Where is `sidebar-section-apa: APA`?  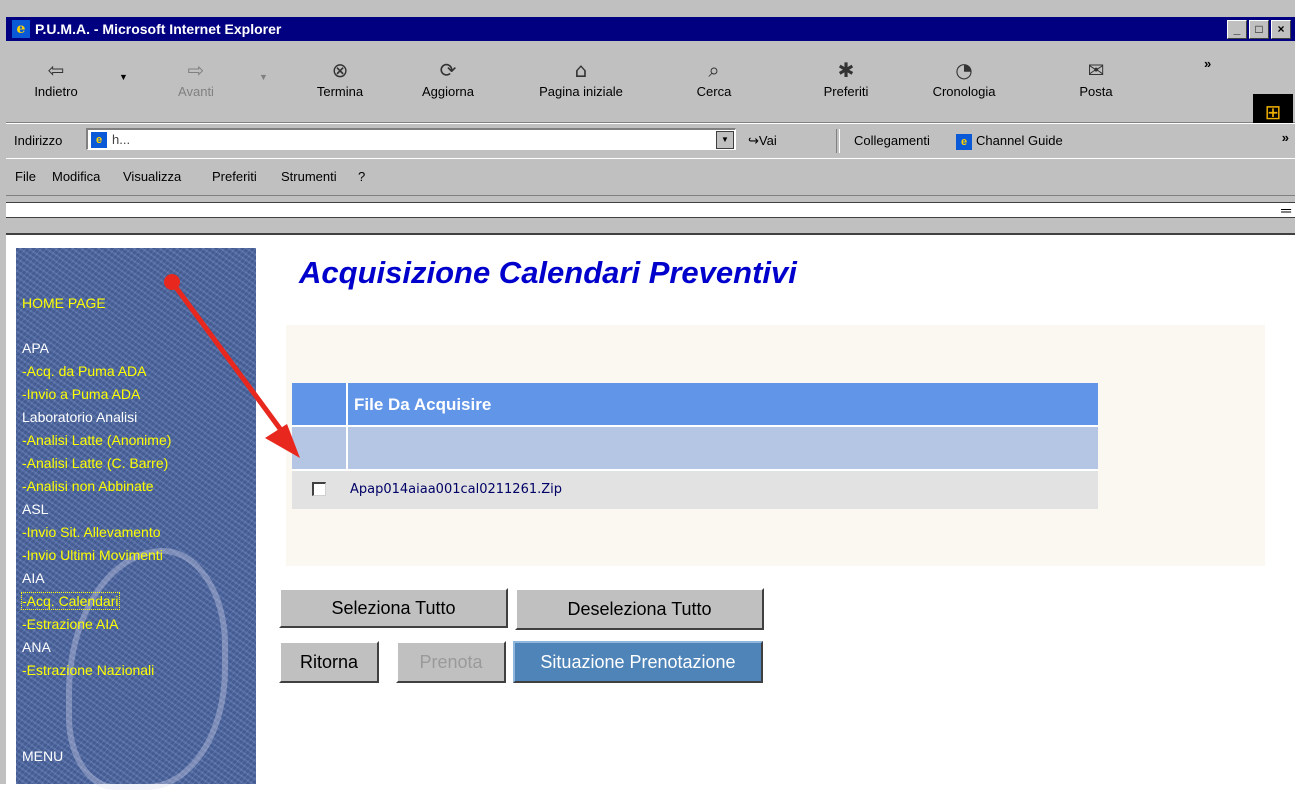 sidebar-section-apa: APA is located at coordinates (35, 348).